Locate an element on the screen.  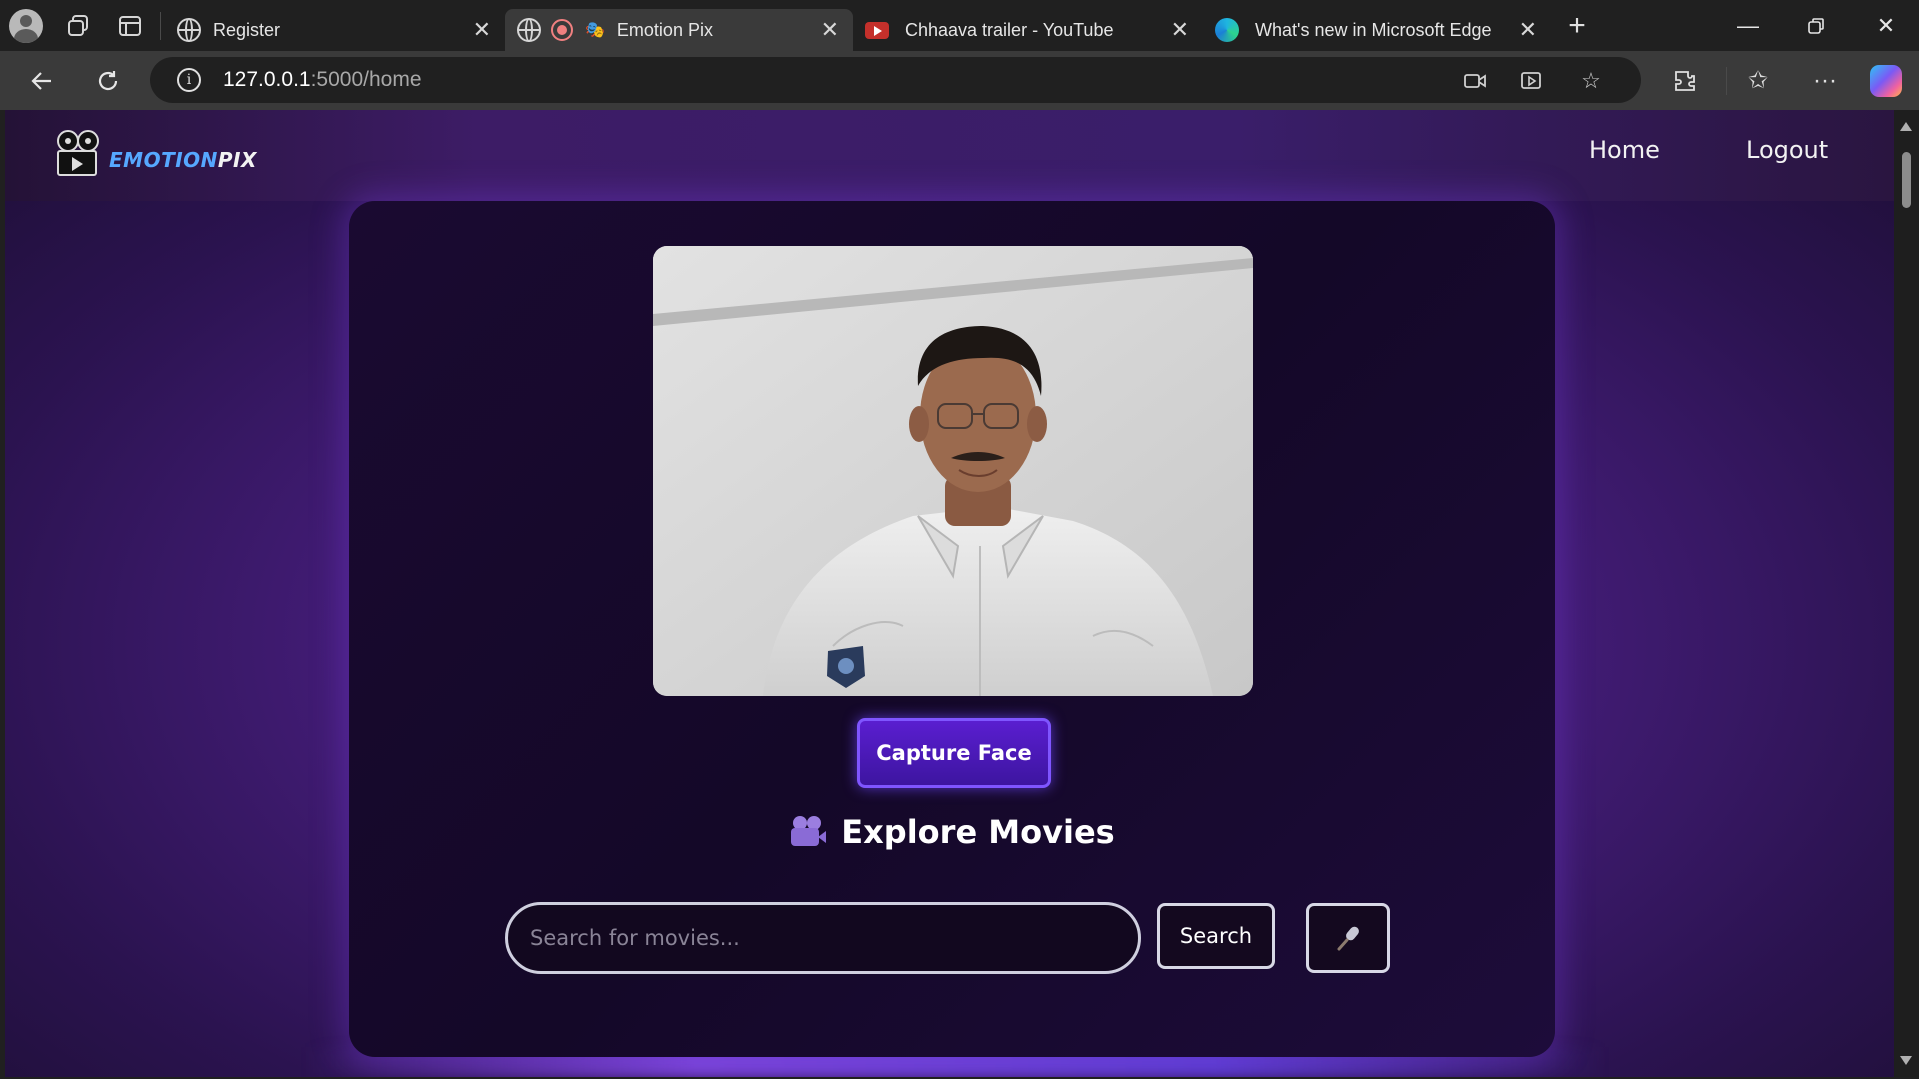
plus-icon: + is located at coordinates (1577, 25).